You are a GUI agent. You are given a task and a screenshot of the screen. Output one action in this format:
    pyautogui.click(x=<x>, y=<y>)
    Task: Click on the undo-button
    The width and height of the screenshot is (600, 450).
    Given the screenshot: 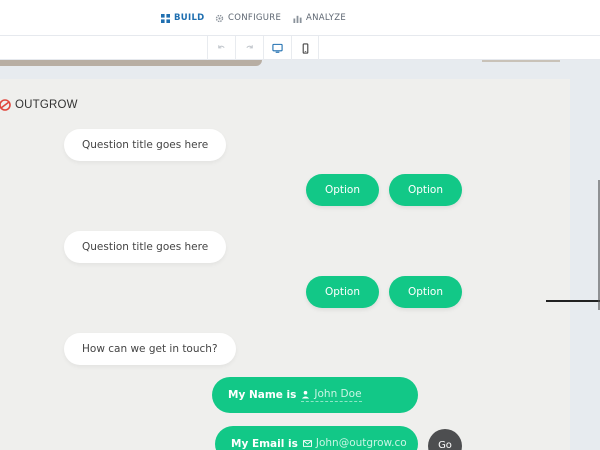 What is the action you would take?
    pyautogui.click(x=221, y=48)
    